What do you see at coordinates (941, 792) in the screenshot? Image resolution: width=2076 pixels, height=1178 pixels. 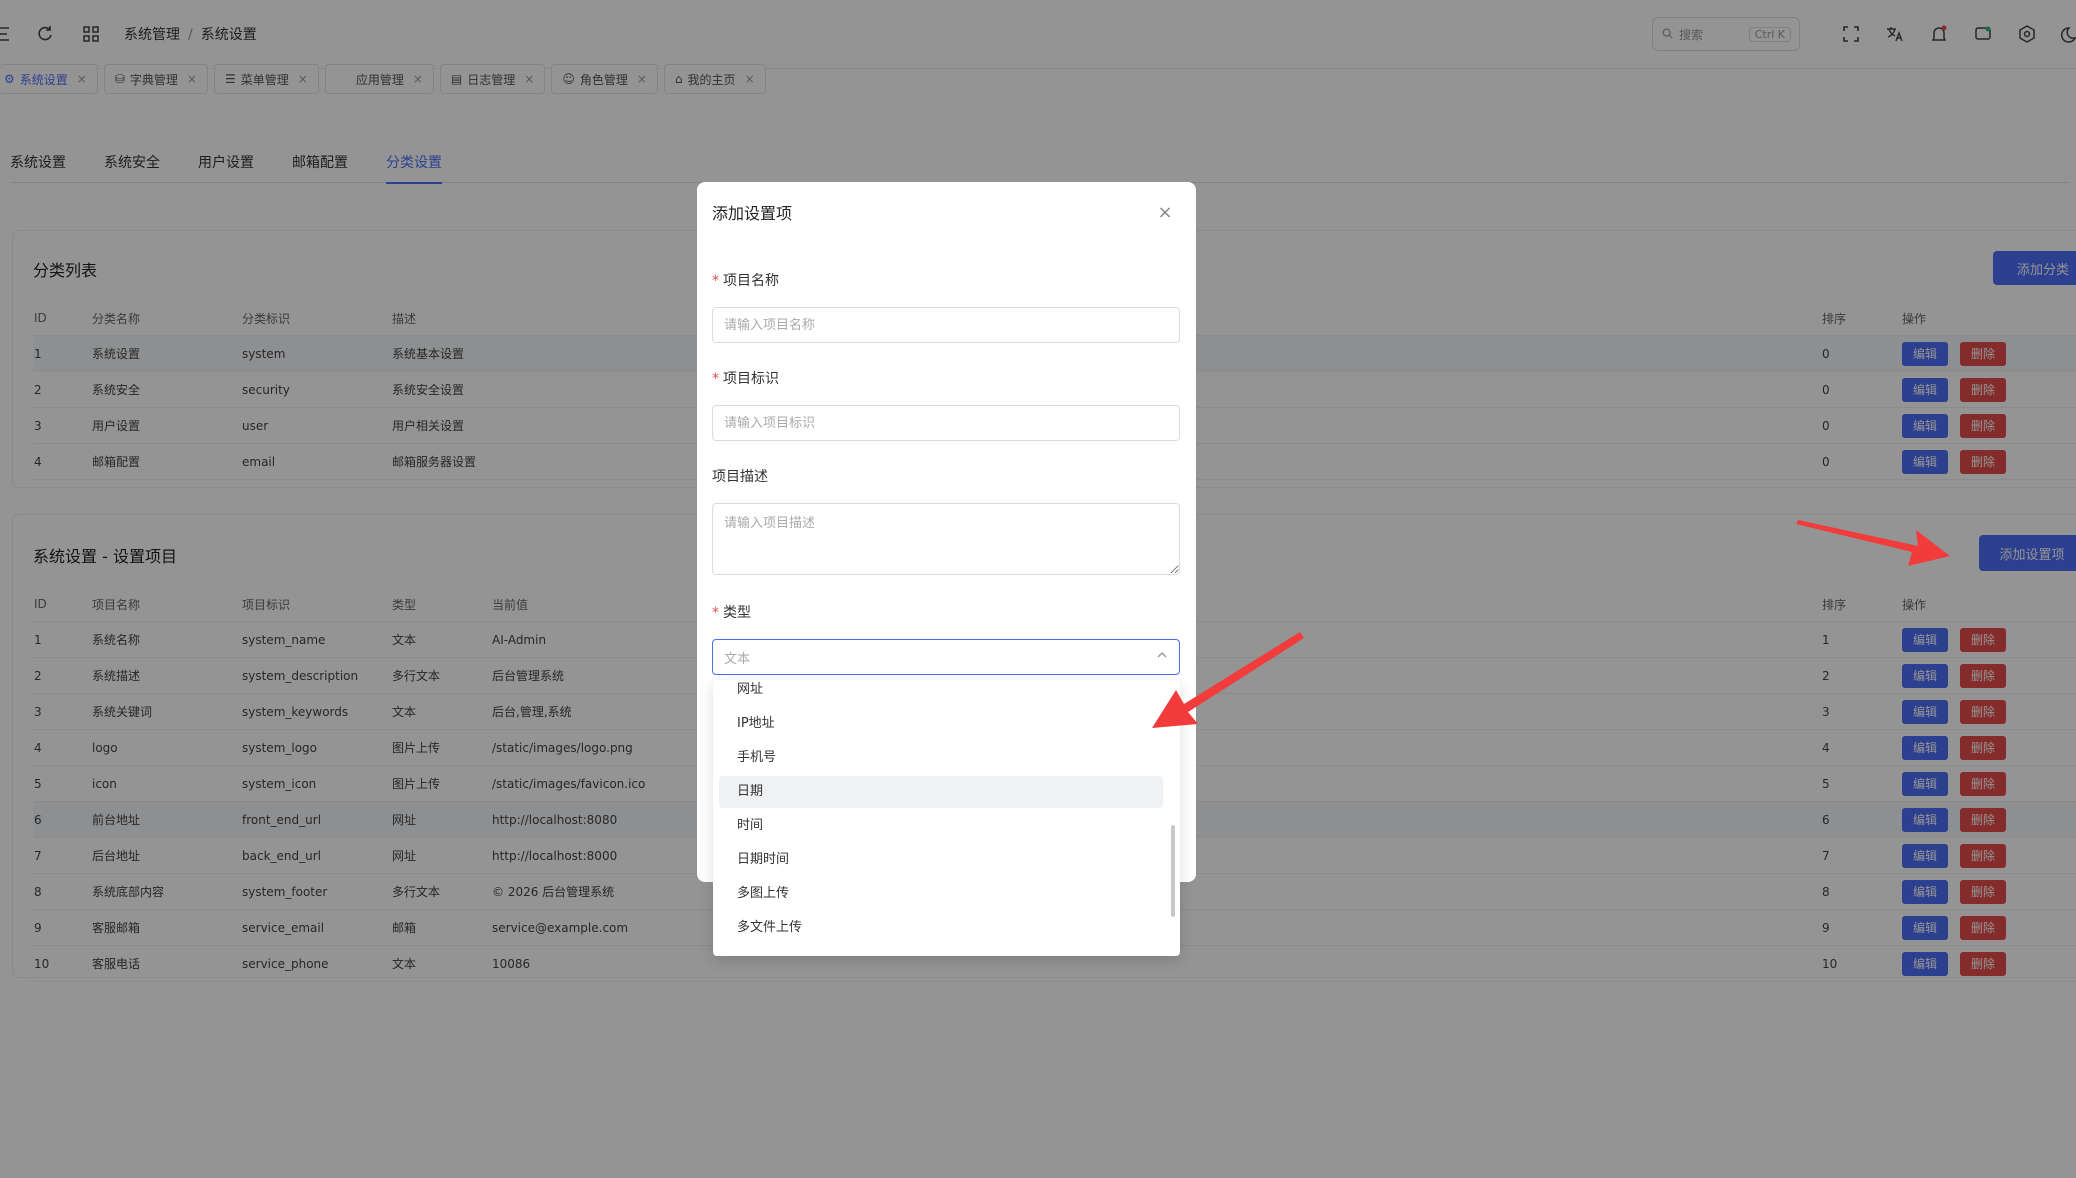 I see `dropdown-option-selected: 日期` at bounding box center [941, 792].